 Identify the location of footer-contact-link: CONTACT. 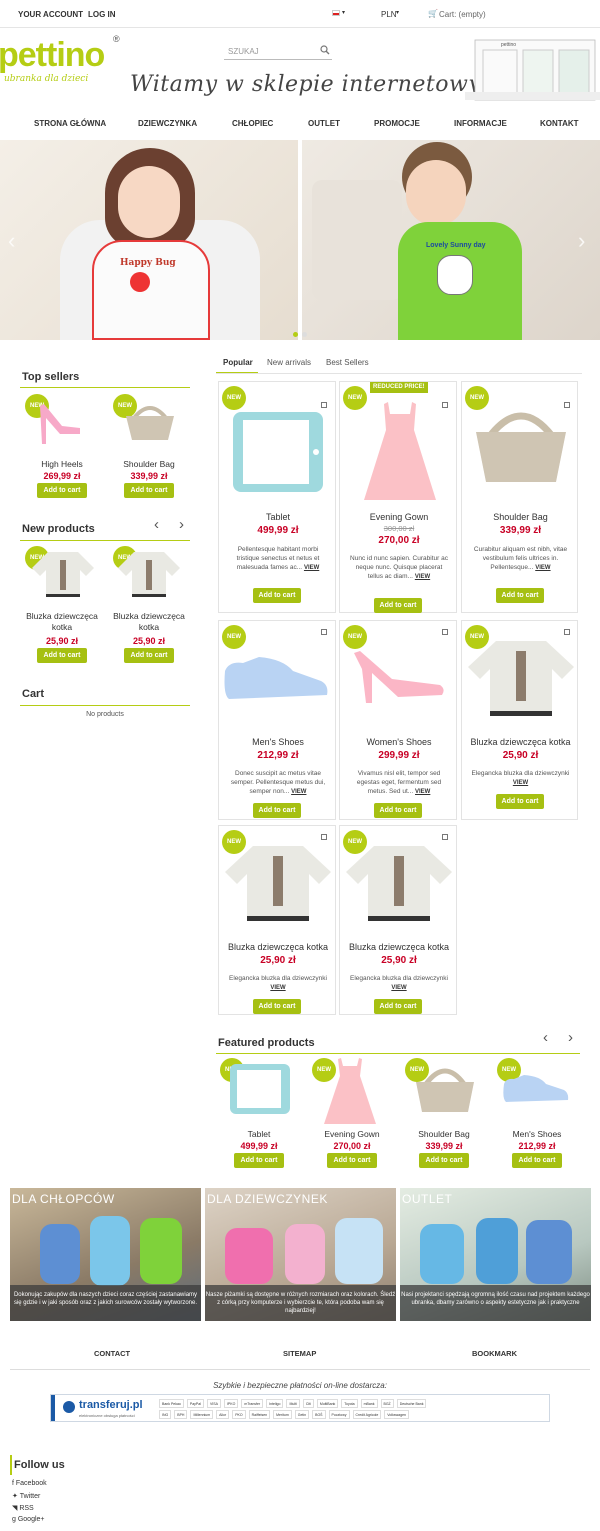
(112, 1353).